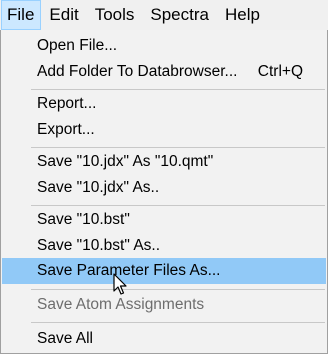 This screenshot has width=328, height=354. I want to click on menu-item-save-atom-assignments: Save Atom Assignments, so click(164, 305).